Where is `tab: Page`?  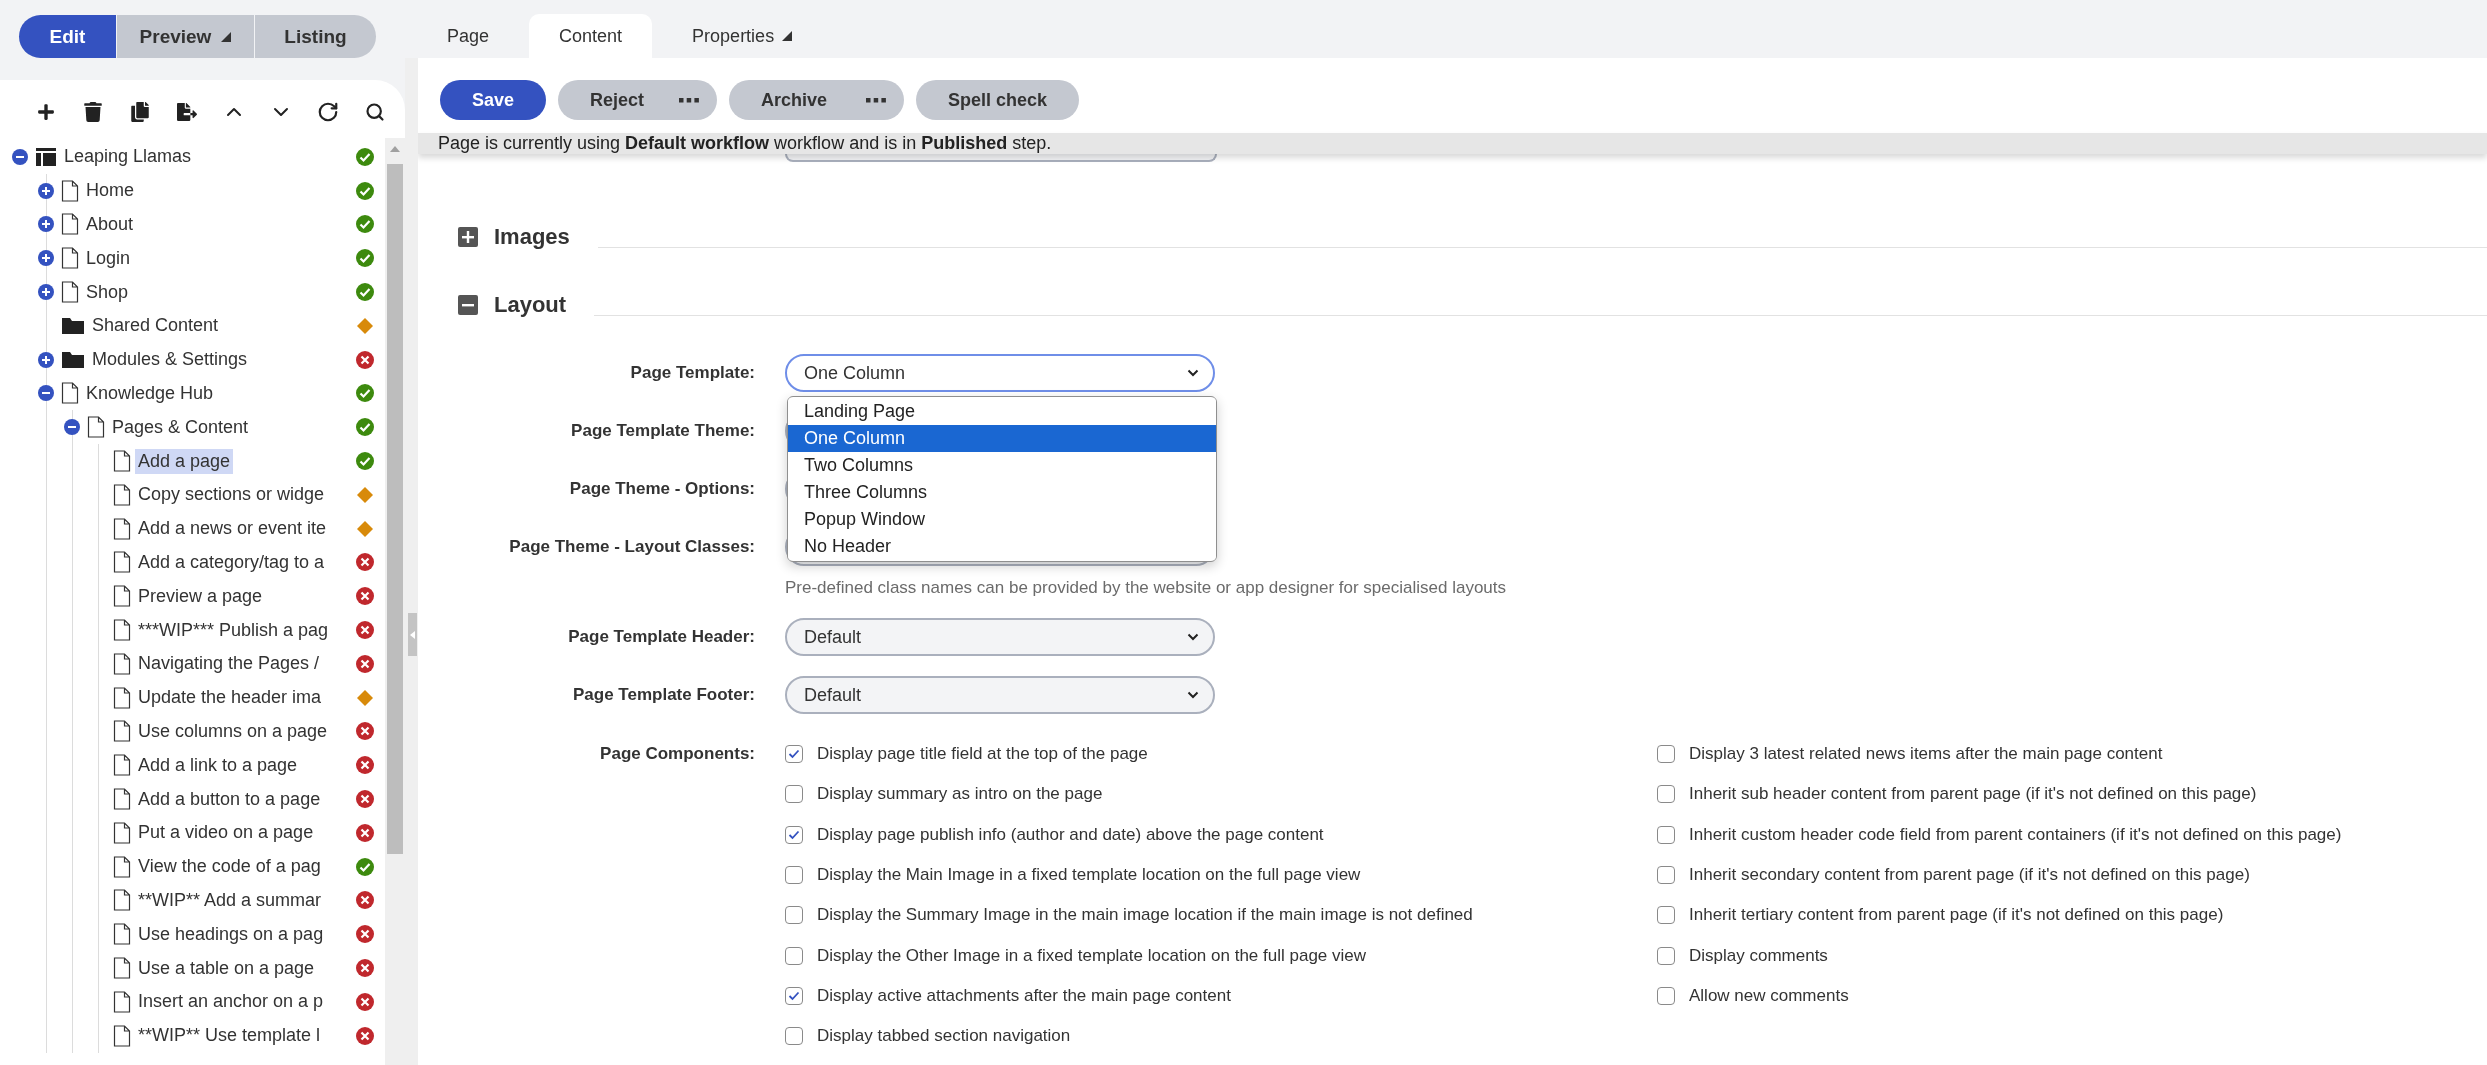
tab: Page is located at coordinates (468, 36).